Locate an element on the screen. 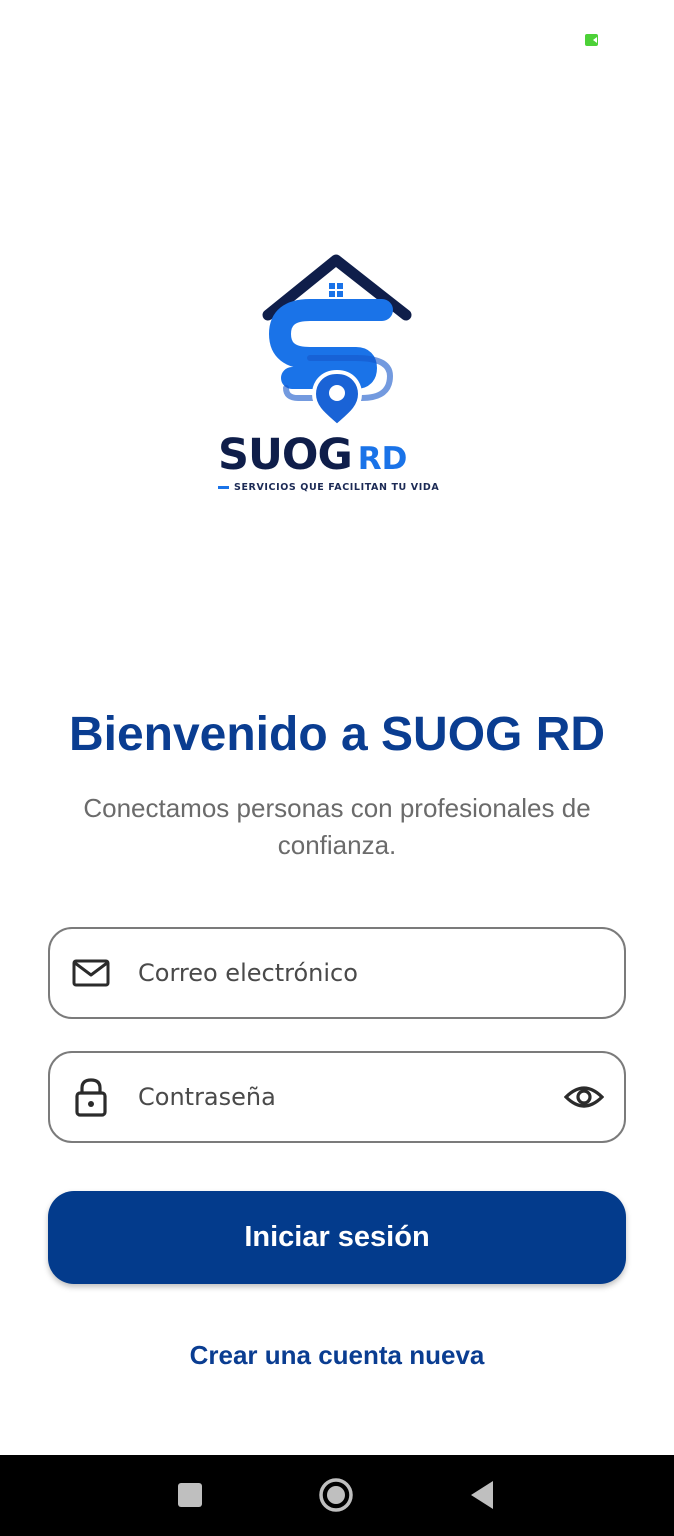 The image size is (674, 1536). eye-icon is located at coordinates (584, 1097).